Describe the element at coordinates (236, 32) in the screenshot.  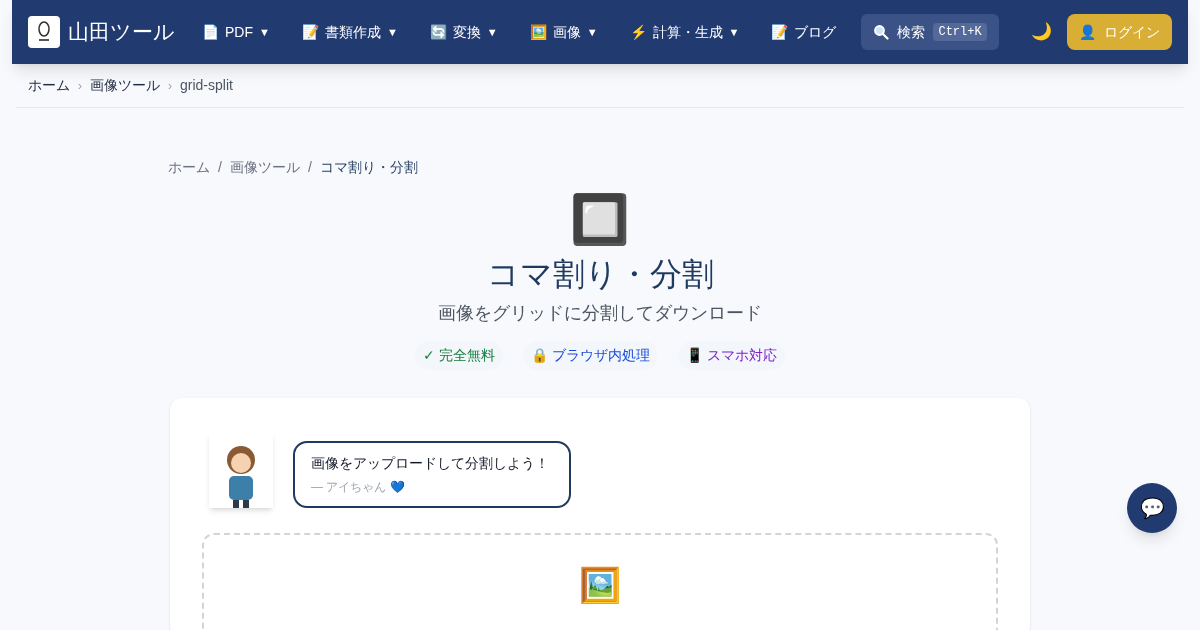
I see `nav-menu-item: 📄 PDF ▼` at that location.